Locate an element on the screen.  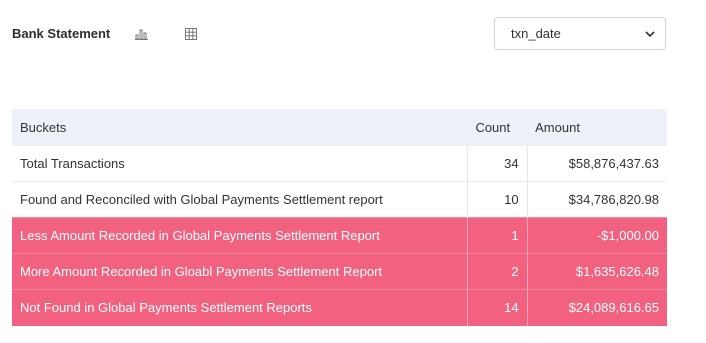
count-cell: 34 is located at coordinates (497, 163).